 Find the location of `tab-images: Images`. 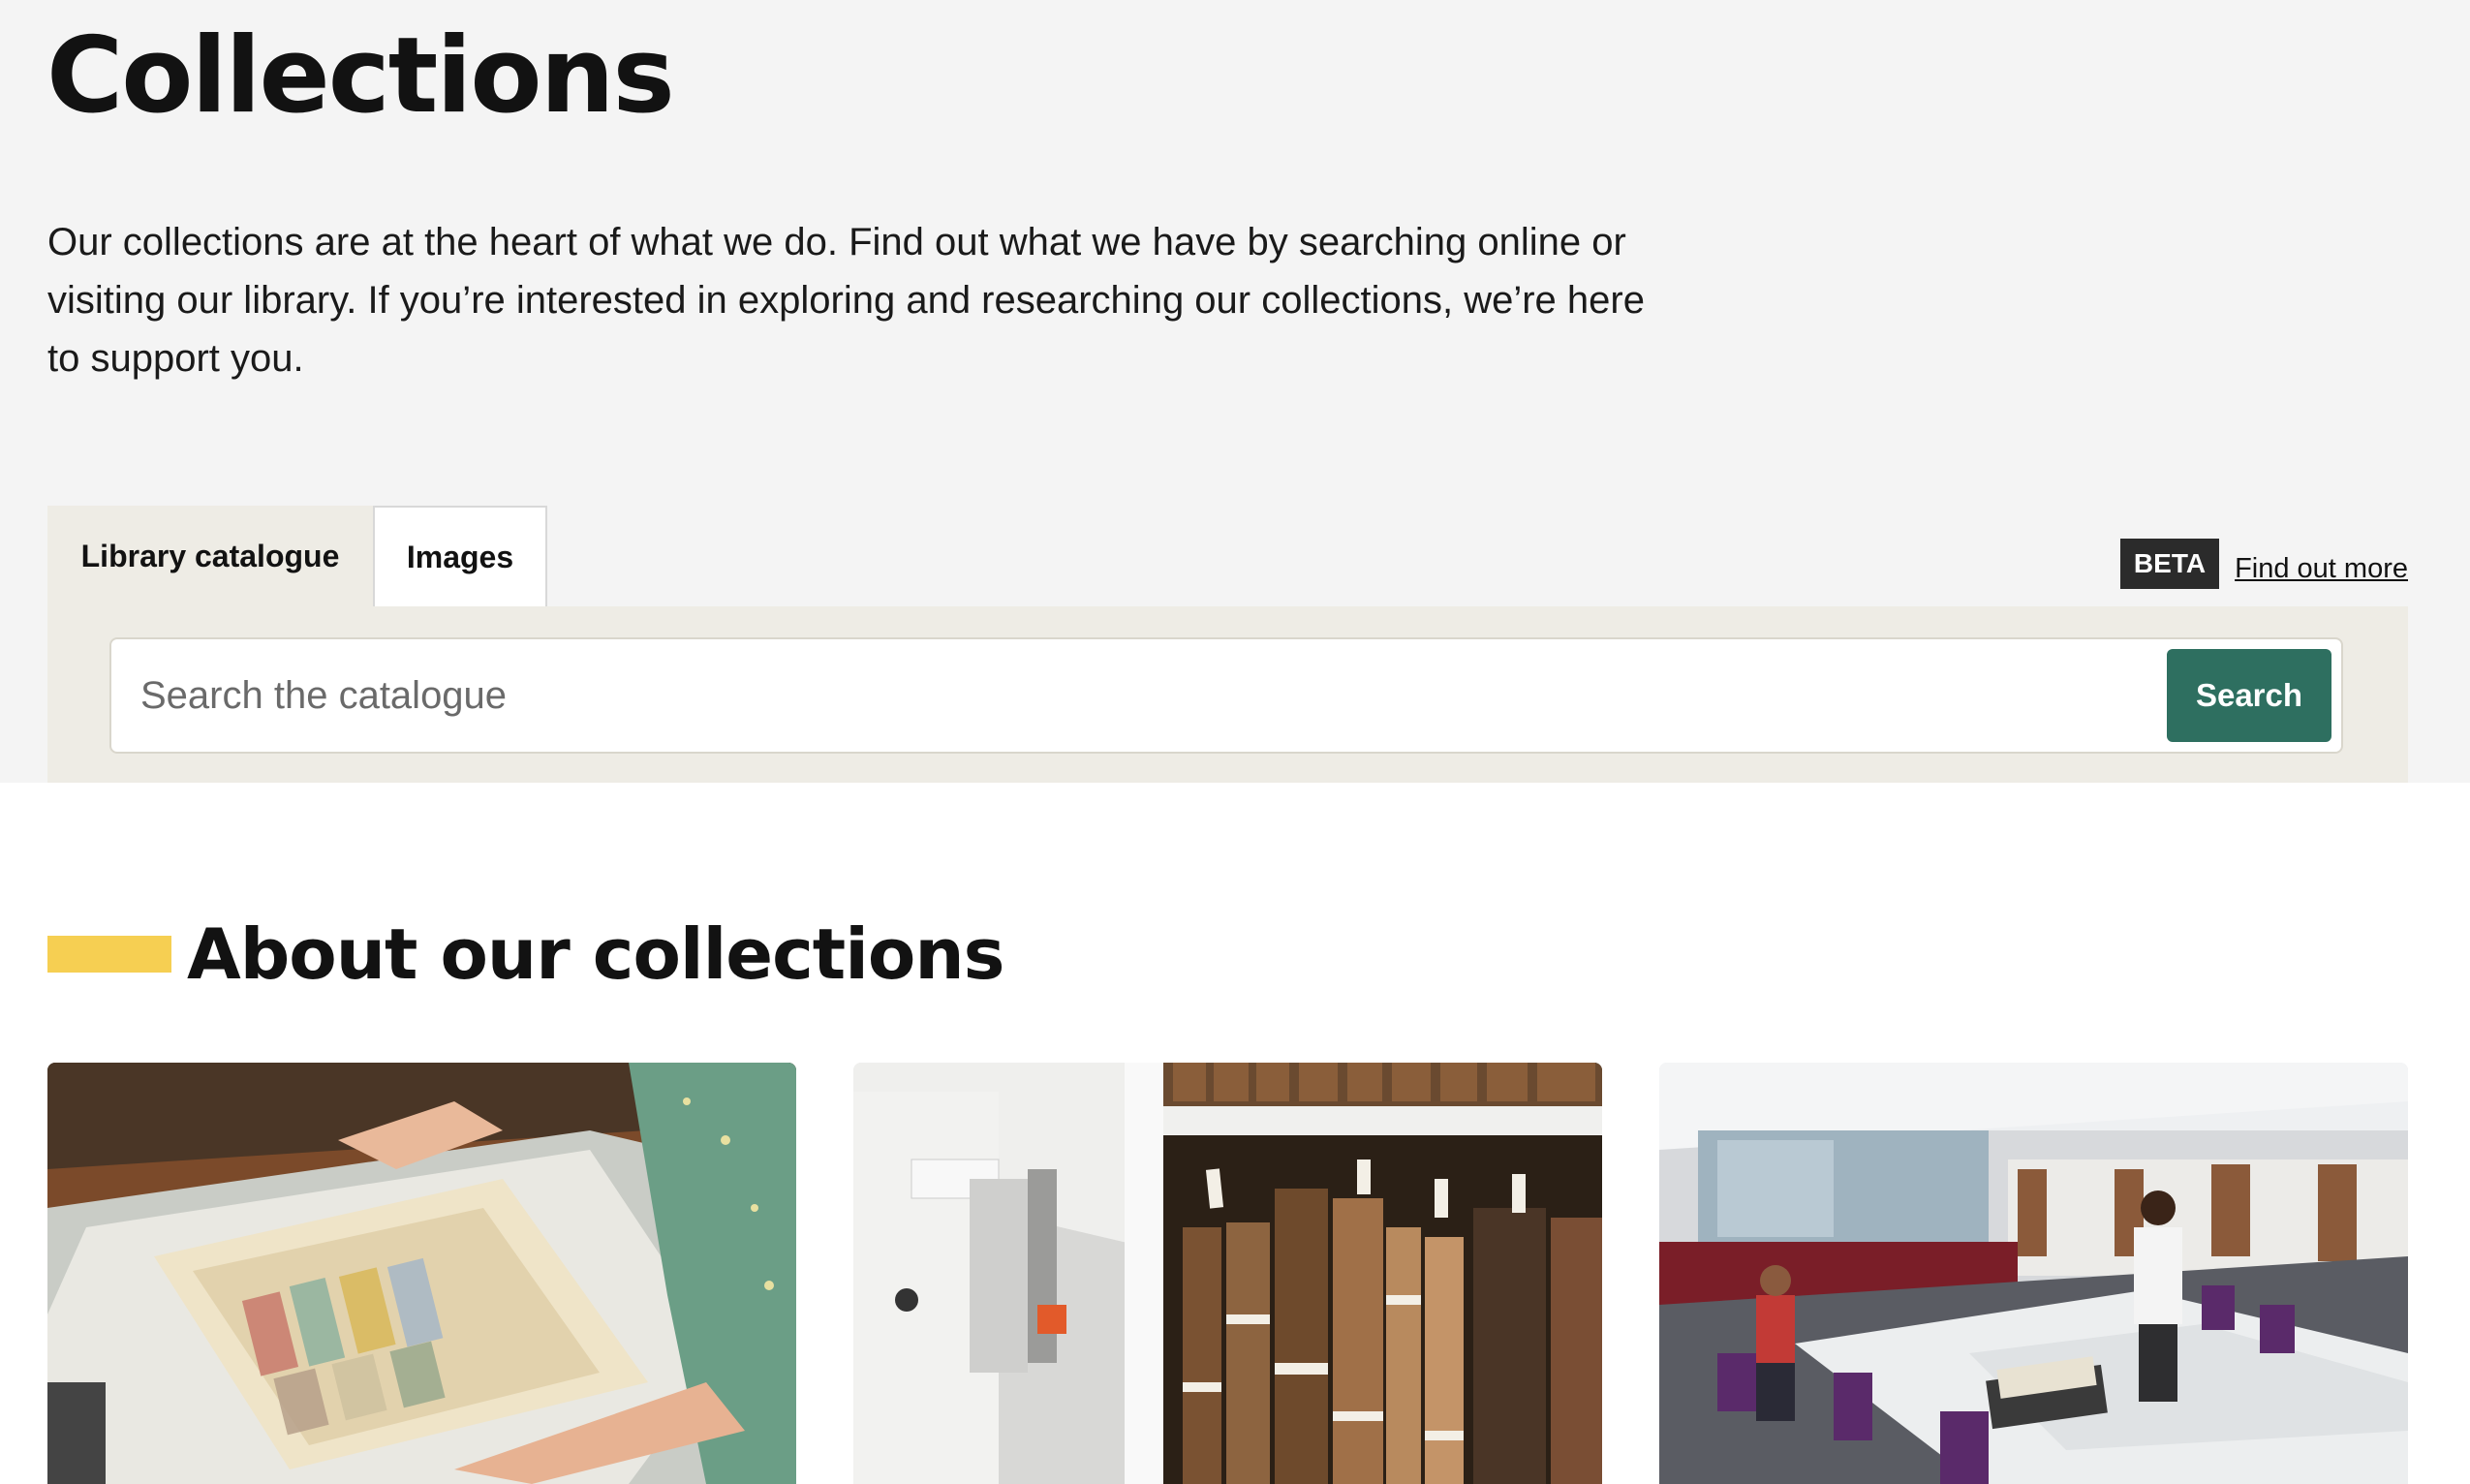

tab-images: Images is located at coordinates (460, 556).